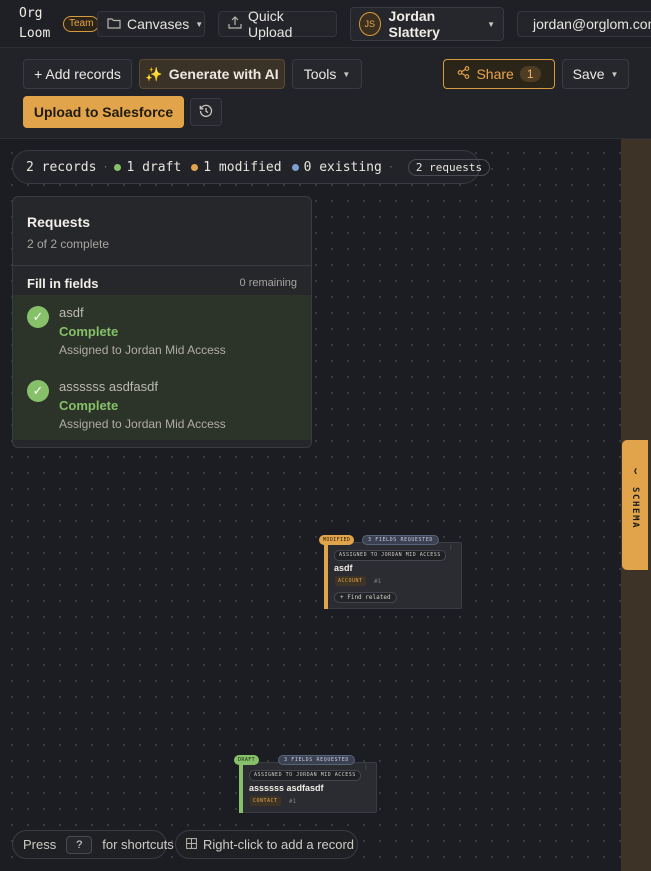 This screenshot has height=871, width=651. Describe the element at coordinates (235, 24) in the screenshot. I see `upload-icon` at that location.